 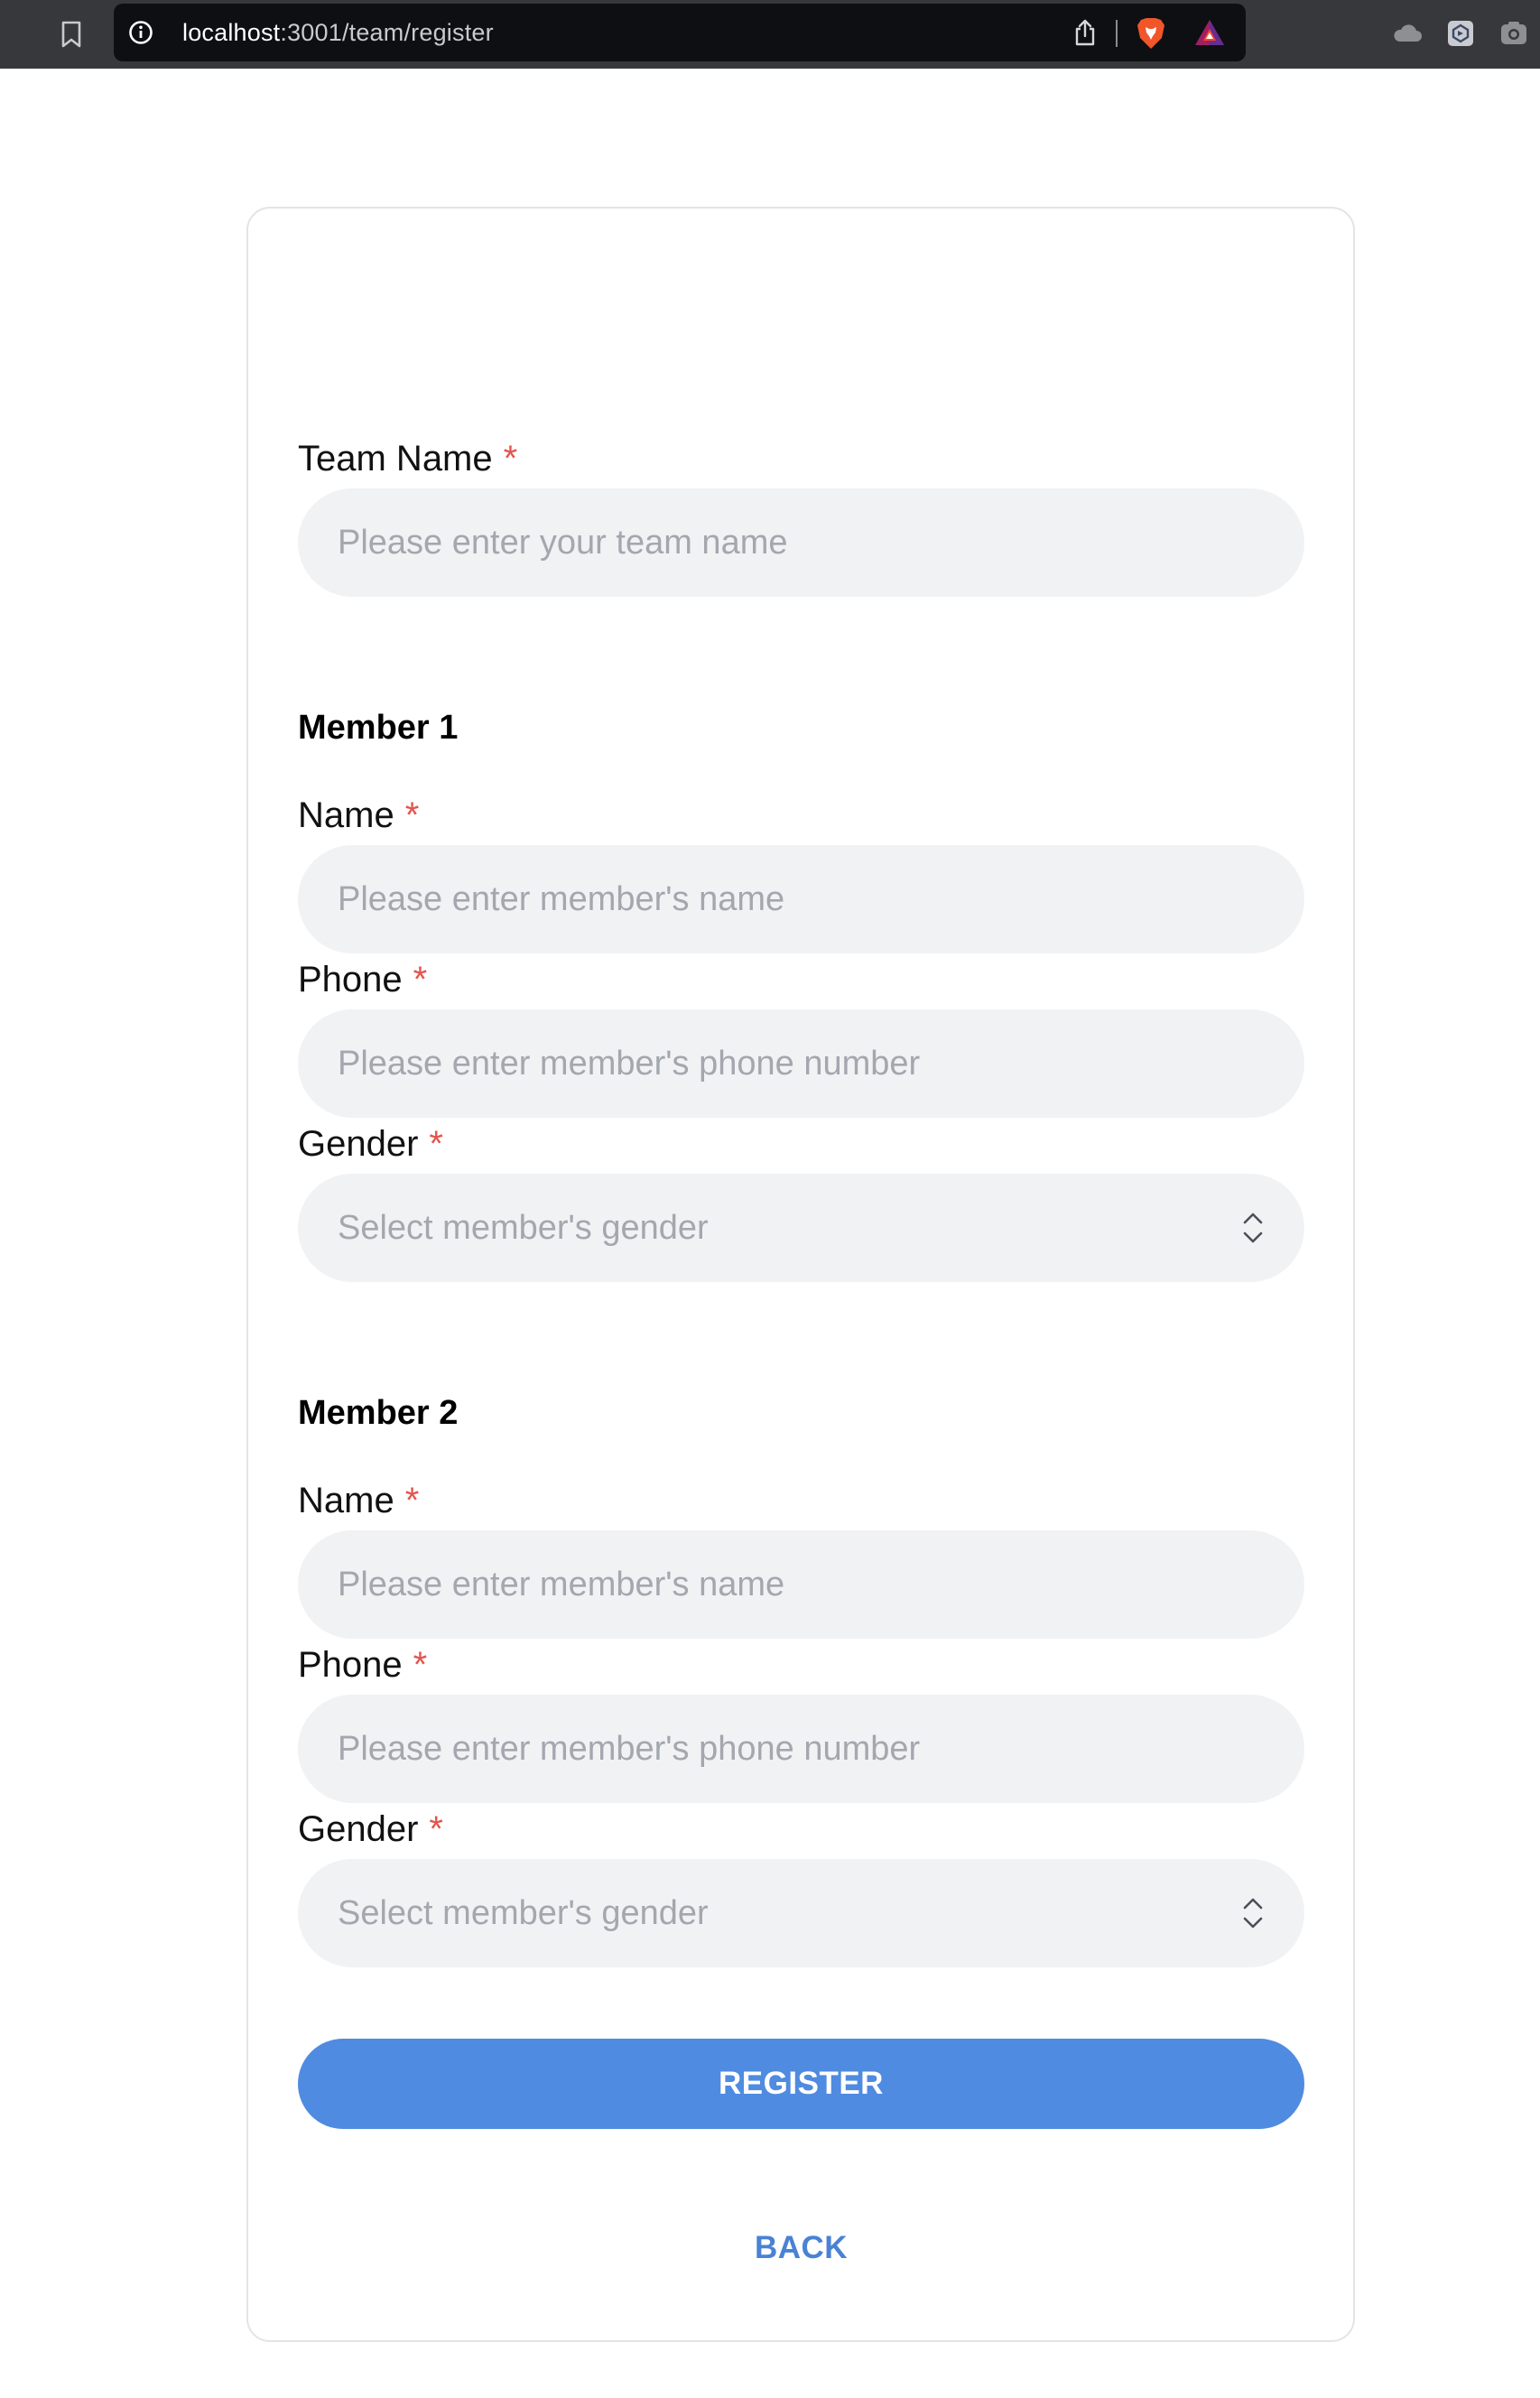 What do you see at coordinates (350, 1665) in the screenshot?
I see `member-2-phone-label-text: Phone` at bounding box center [350, 1665].